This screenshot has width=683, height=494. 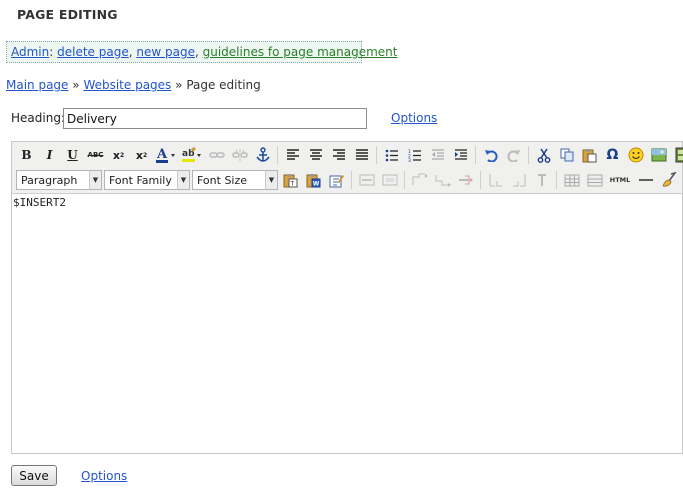 I want to click on subscript-icon: x2, so click(x=118, y=155).